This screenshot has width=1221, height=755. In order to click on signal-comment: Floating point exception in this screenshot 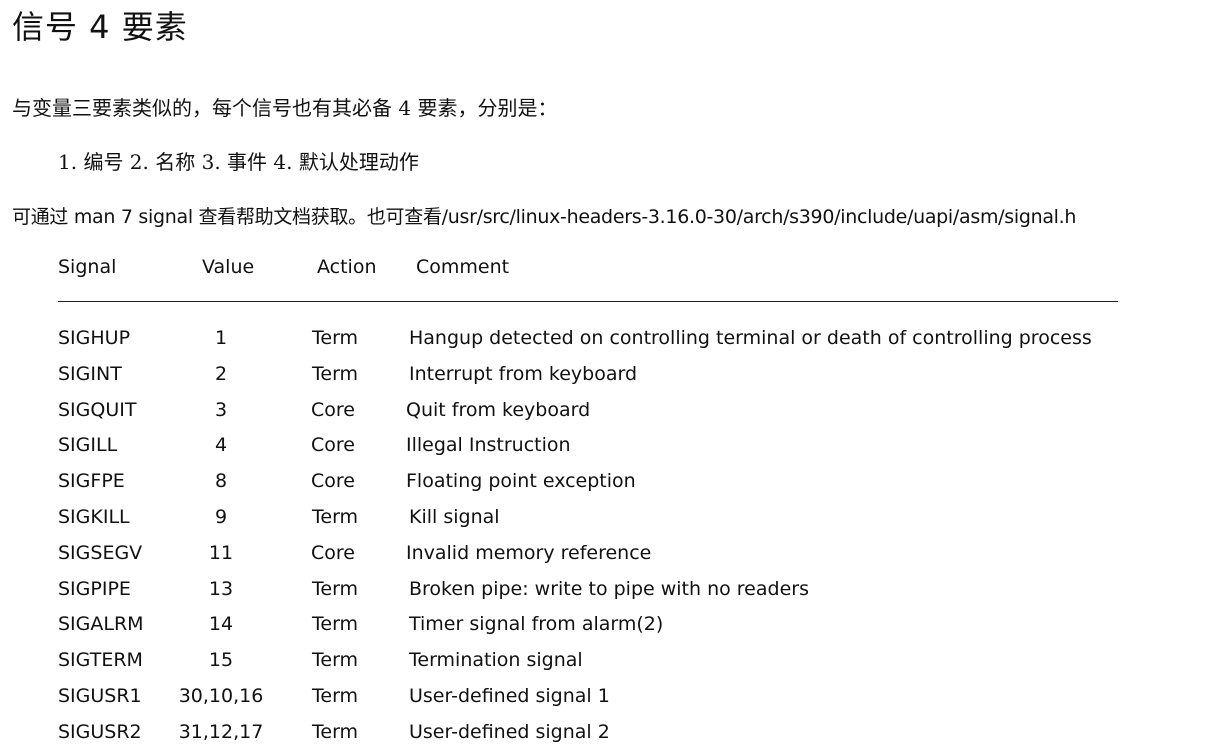, I will do `click(521, 481)`.